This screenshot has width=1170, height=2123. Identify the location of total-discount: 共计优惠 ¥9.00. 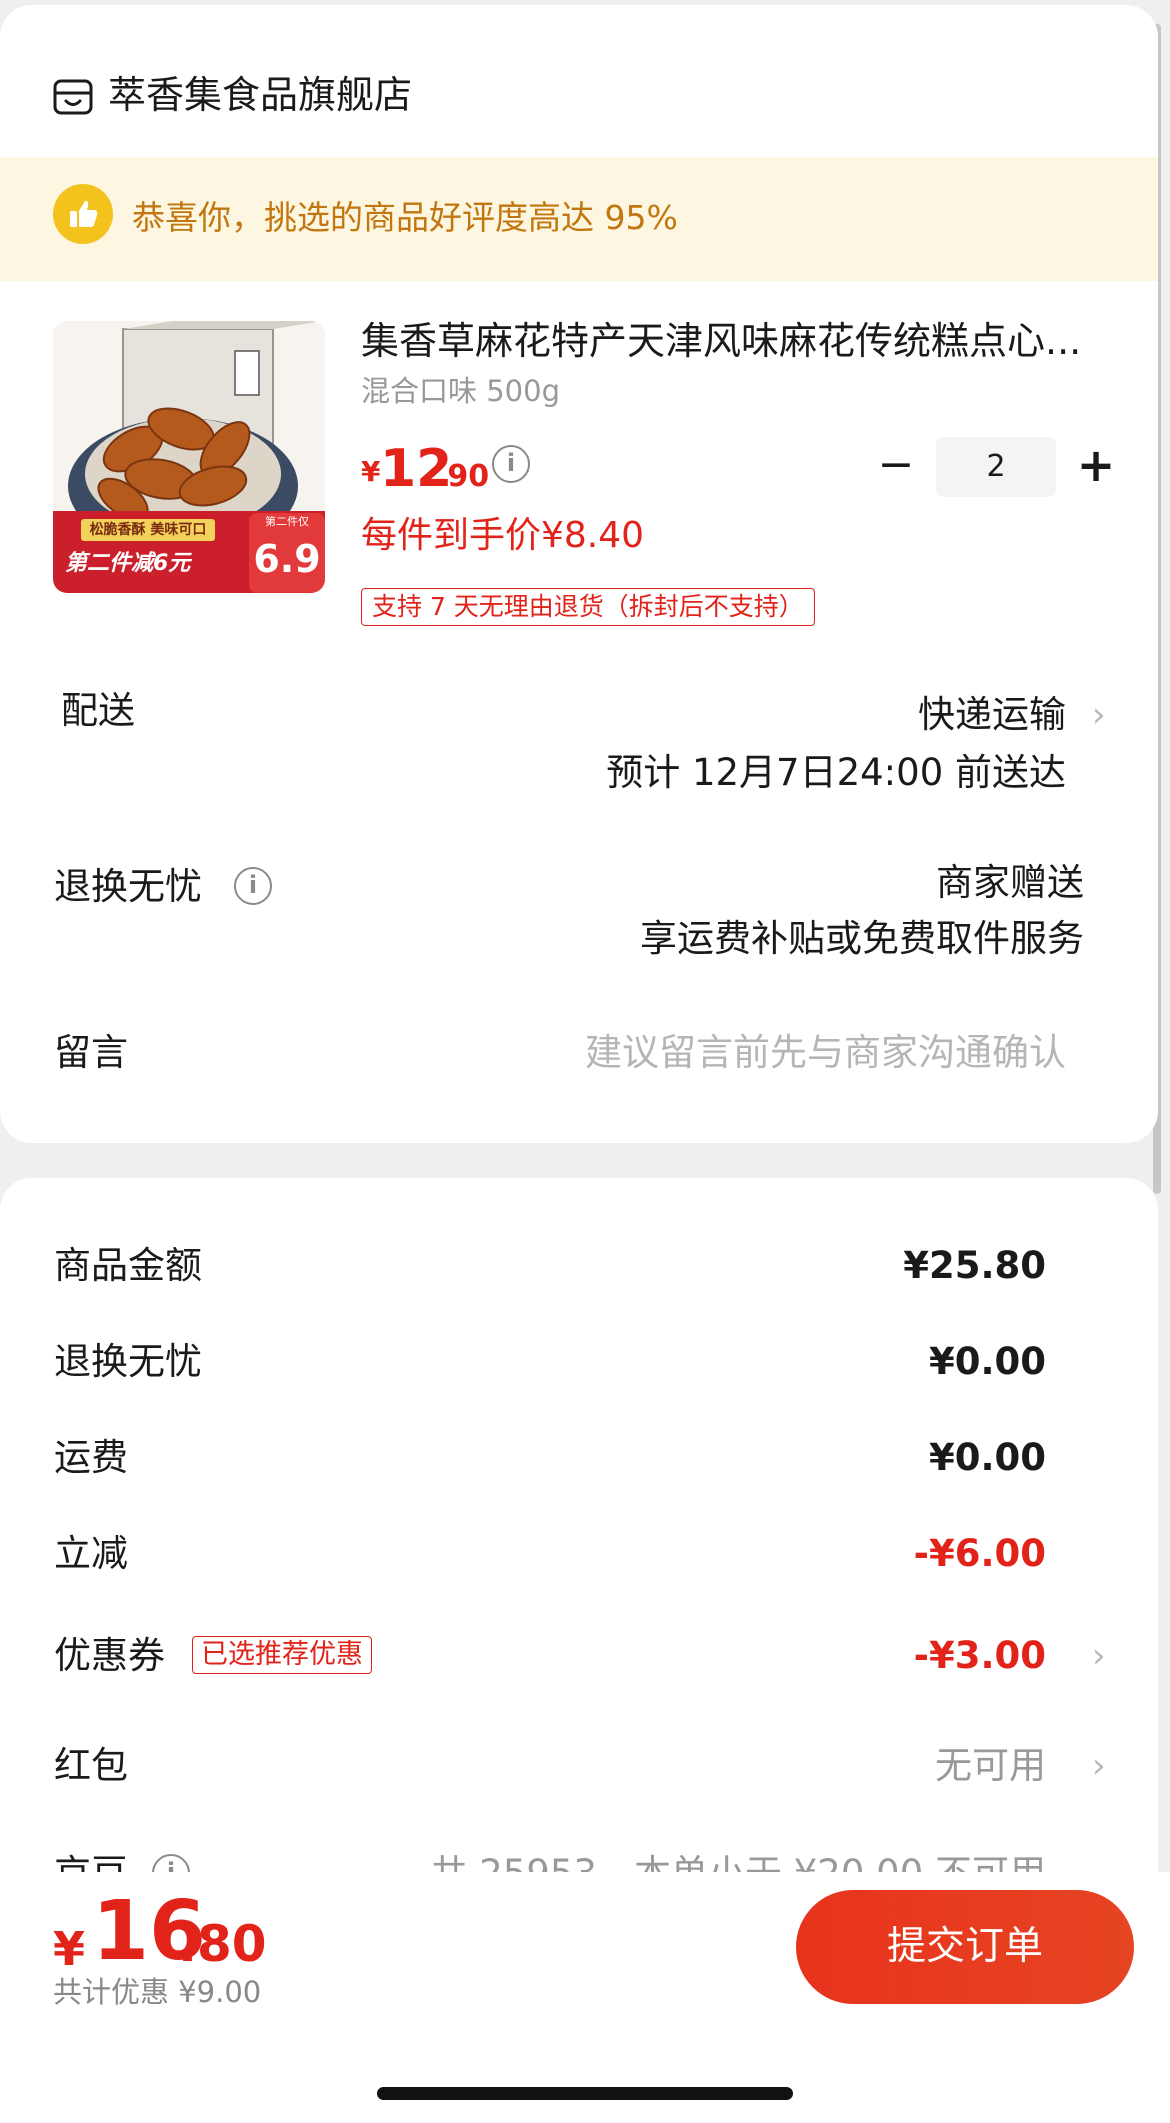
(157, 1992).